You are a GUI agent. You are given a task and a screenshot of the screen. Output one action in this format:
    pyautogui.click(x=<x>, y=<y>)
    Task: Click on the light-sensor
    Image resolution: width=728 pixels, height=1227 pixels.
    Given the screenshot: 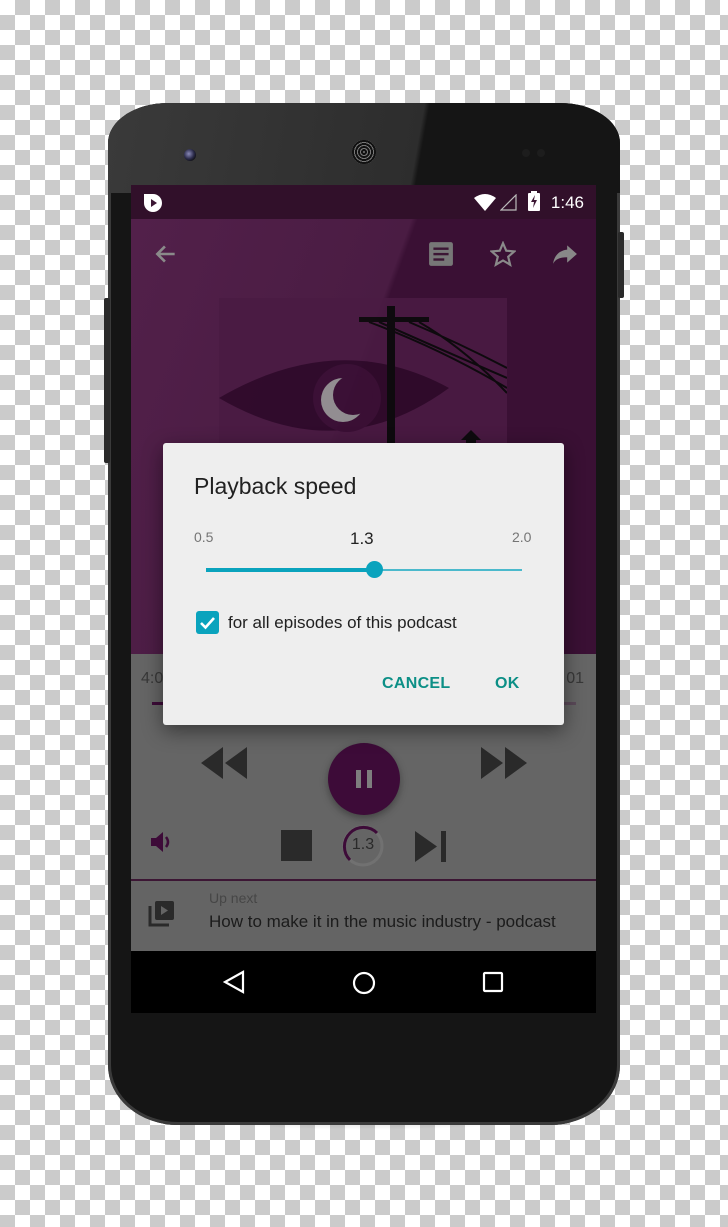 What is the action you would take?
    pyautogui.click(x=541, y=153)
    